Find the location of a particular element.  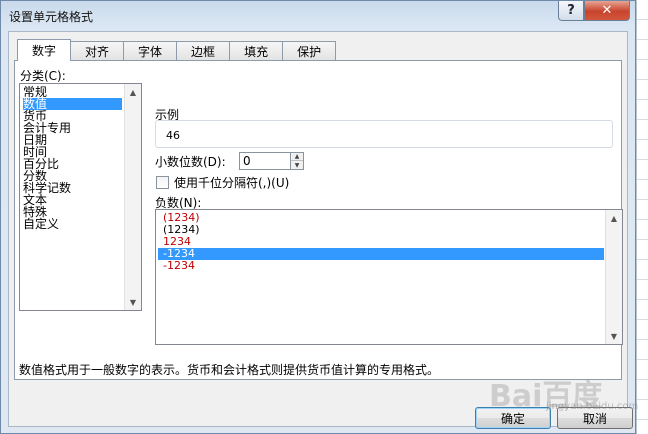

tab-alignment: 对齐 is located at coordinates (97, 51).